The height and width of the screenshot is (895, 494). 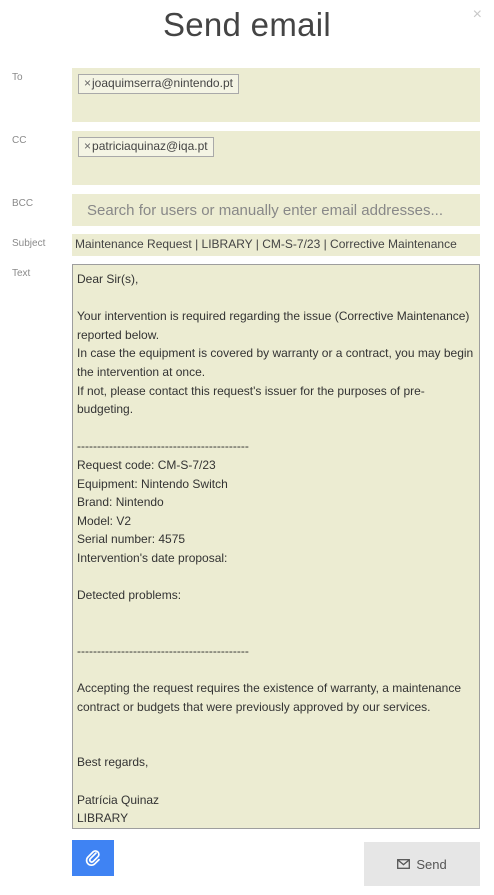 What do you see at coordinates (150, 146) in the screenshot?
I see `chip-email: patriciaquinaz@iqa.pt` at bounding box center [150, 146].